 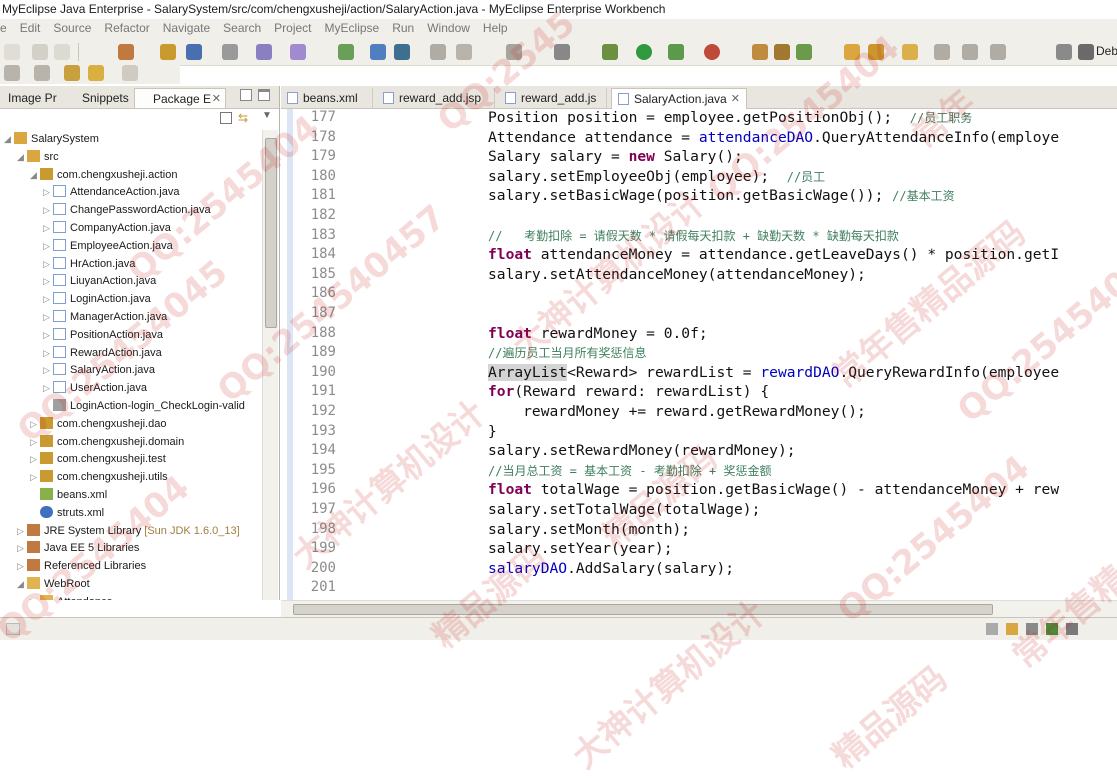 What do you see at coordinates (186, 28) in the screenshot?
I see `menu-item-navigate: Navigate` at bounding box center [186, 28].